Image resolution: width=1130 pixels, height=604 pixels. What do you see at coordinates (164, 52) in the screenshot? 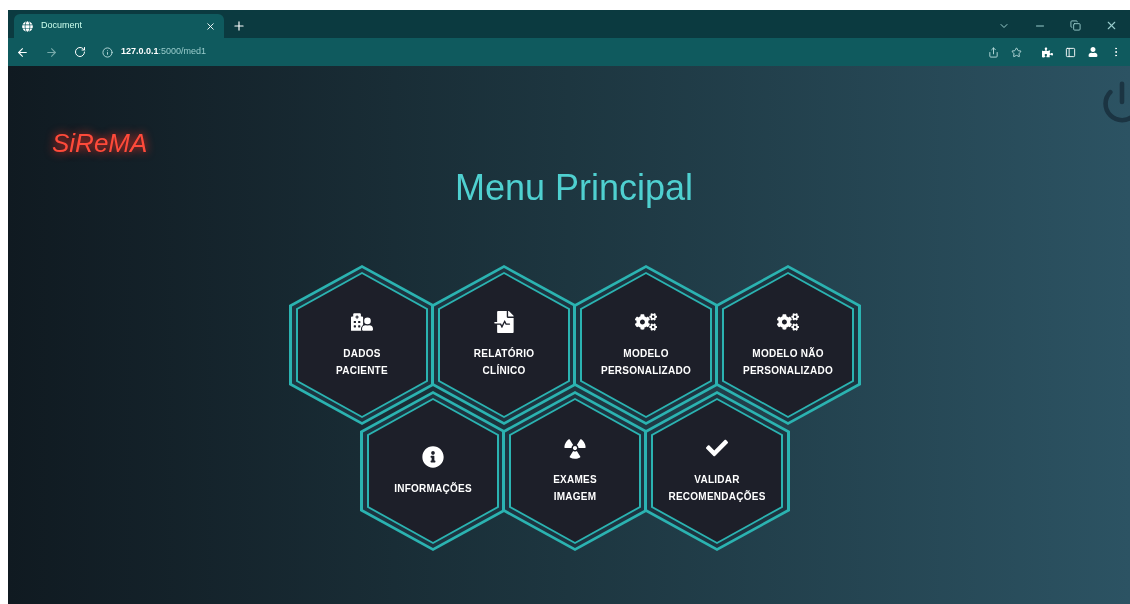
I see `address-bar: 127.0.0.1:5000/med1` at bounding box center [164, 52].